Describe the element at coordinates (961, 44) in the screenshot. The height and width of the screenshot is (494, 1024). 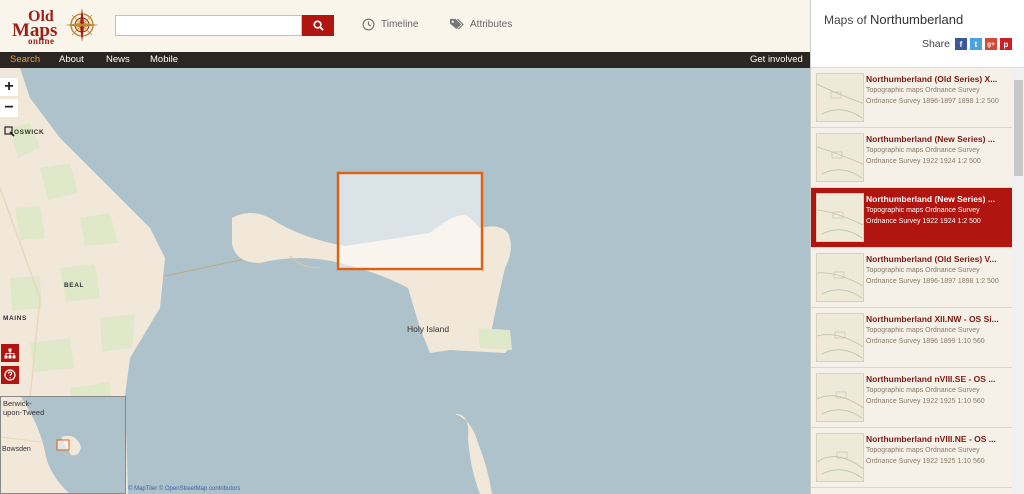
I see `facebook-icon: f` at that location.